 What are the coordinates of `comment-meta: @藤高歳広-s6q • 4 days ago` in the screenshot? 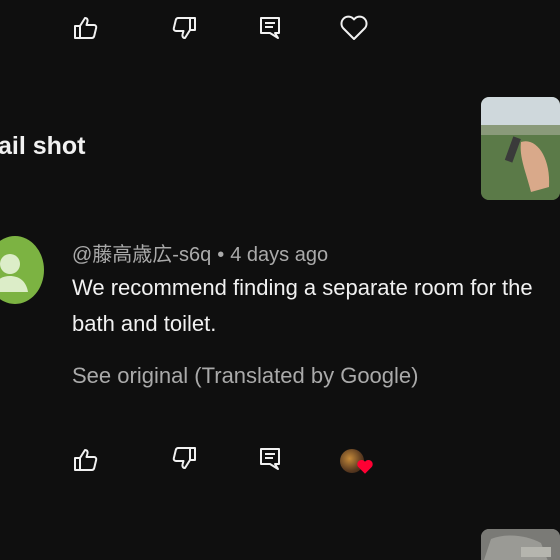 It's located at (200, 252).